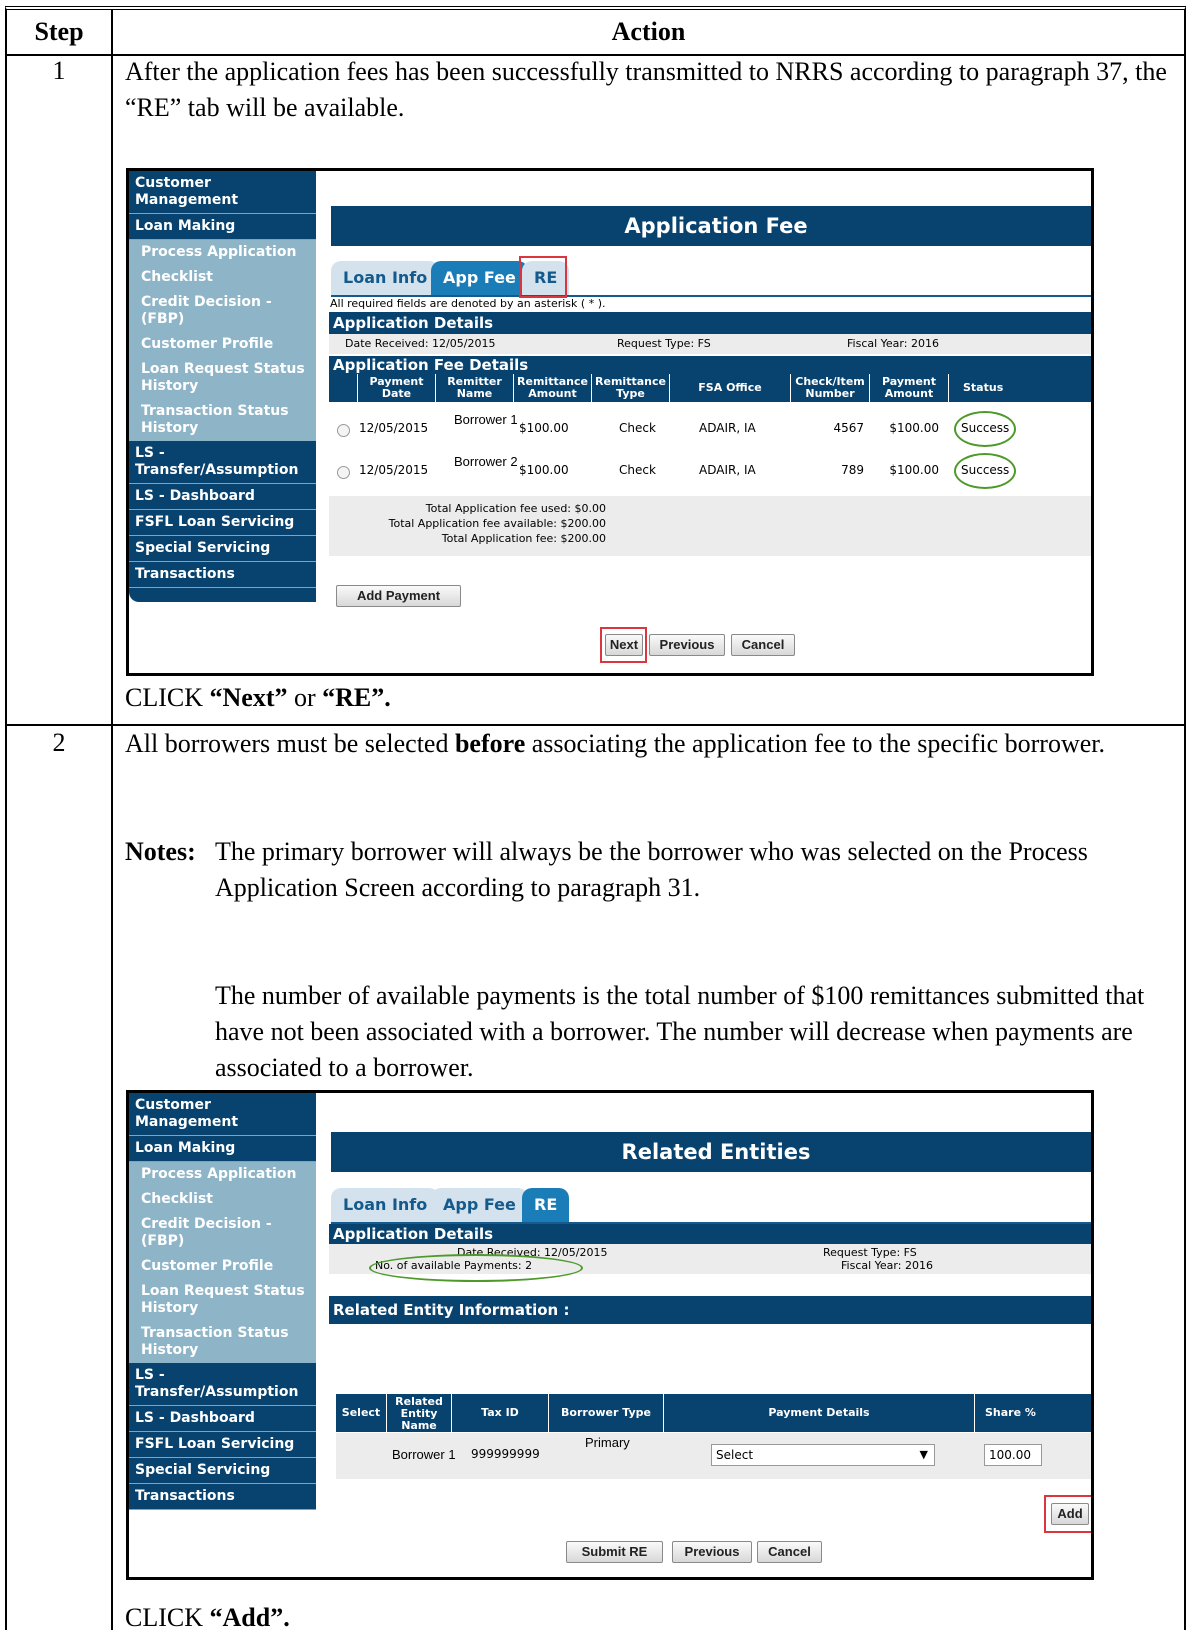 The image size is (1189, 1636). I want to click on col-payment-details: Payment Details, so click(819, 1413).